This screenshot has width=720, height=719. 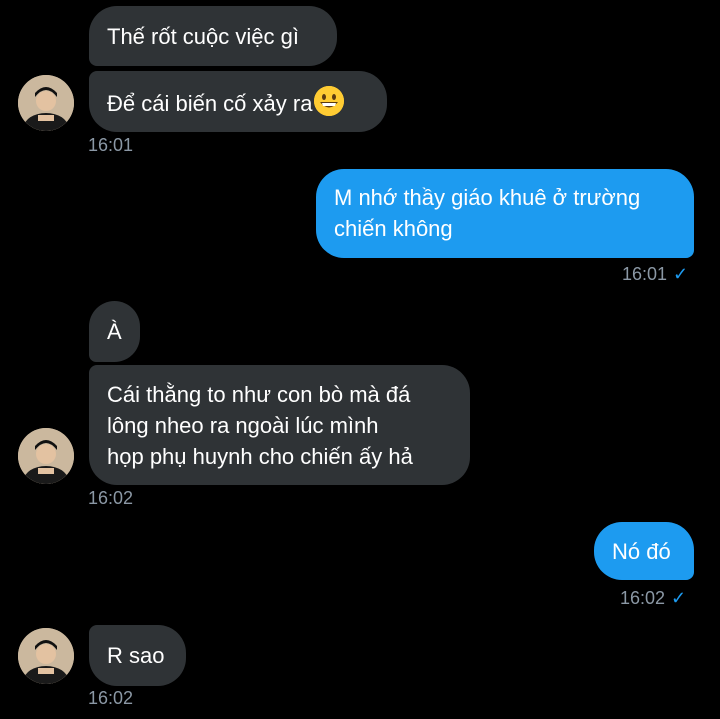 I want to click on message-text-line: M nhớ thầy giáo khuê ở trường, so click(x=487, y=197).